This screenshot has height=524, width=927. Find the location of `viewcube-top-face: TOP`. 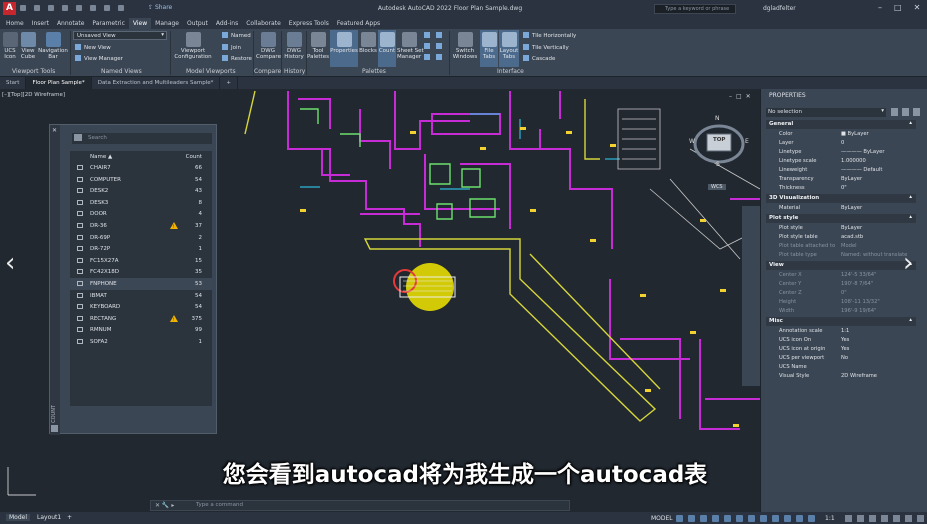

viewcube-top-face: TOP is located at coordinates (719, 140).